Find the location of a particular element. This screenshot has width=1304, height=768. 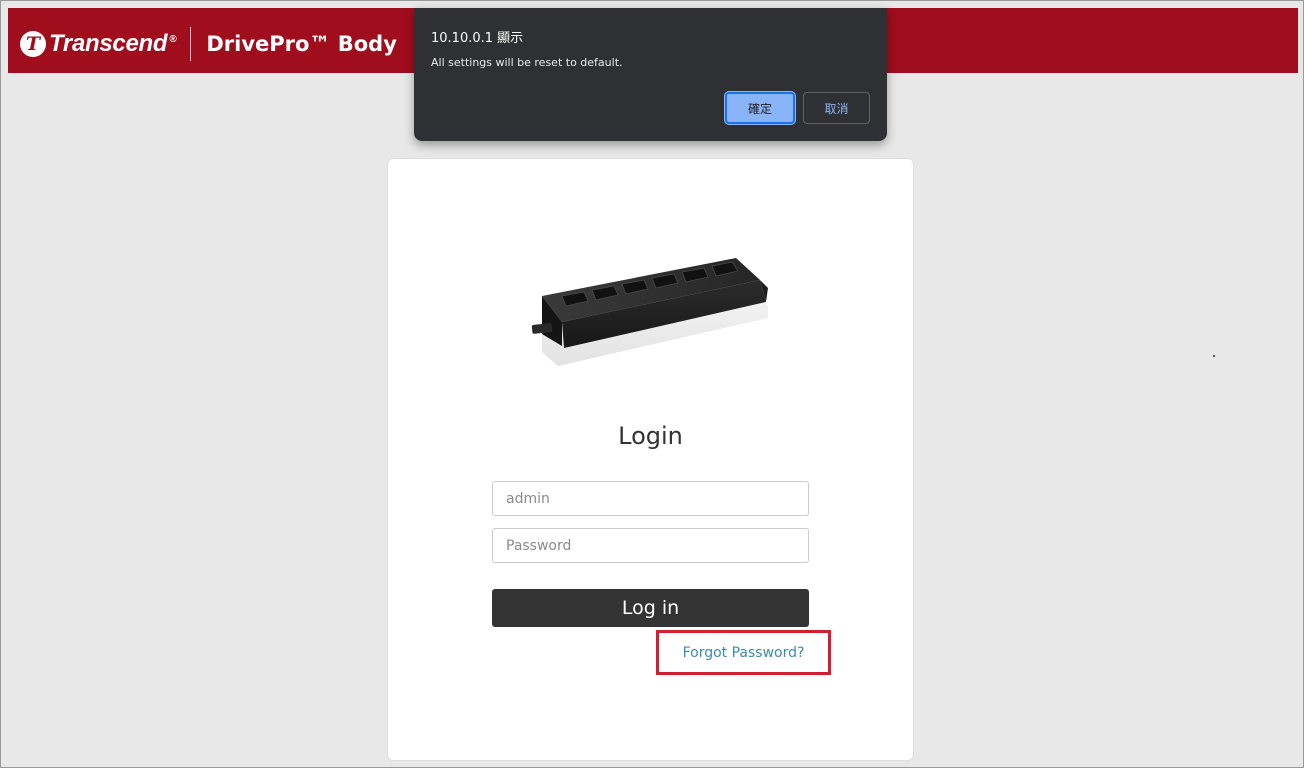

brand-name: Transcend ® is located at coordinates (113, 44).